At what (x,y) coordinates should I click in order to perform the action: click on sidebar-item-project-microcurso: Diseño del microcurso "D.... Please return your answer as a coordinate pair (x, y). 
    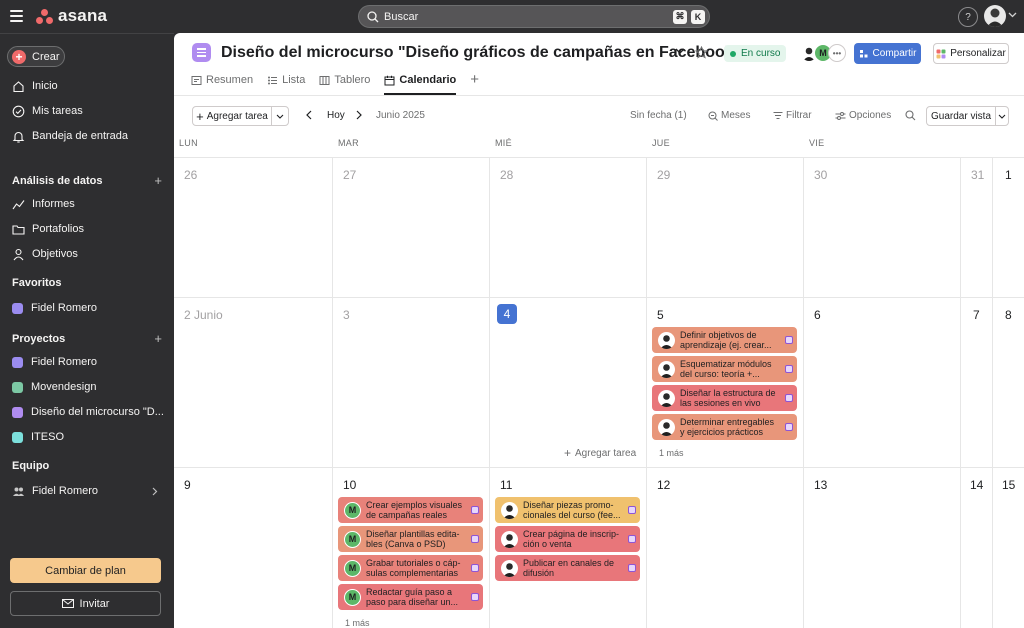
    Looking at the image, I should click on (87, 412).